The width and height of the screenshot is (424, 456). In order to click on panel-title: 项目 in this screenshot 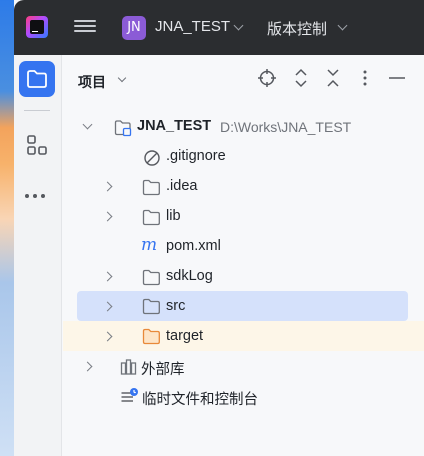, I will do `click(92, 82)`.